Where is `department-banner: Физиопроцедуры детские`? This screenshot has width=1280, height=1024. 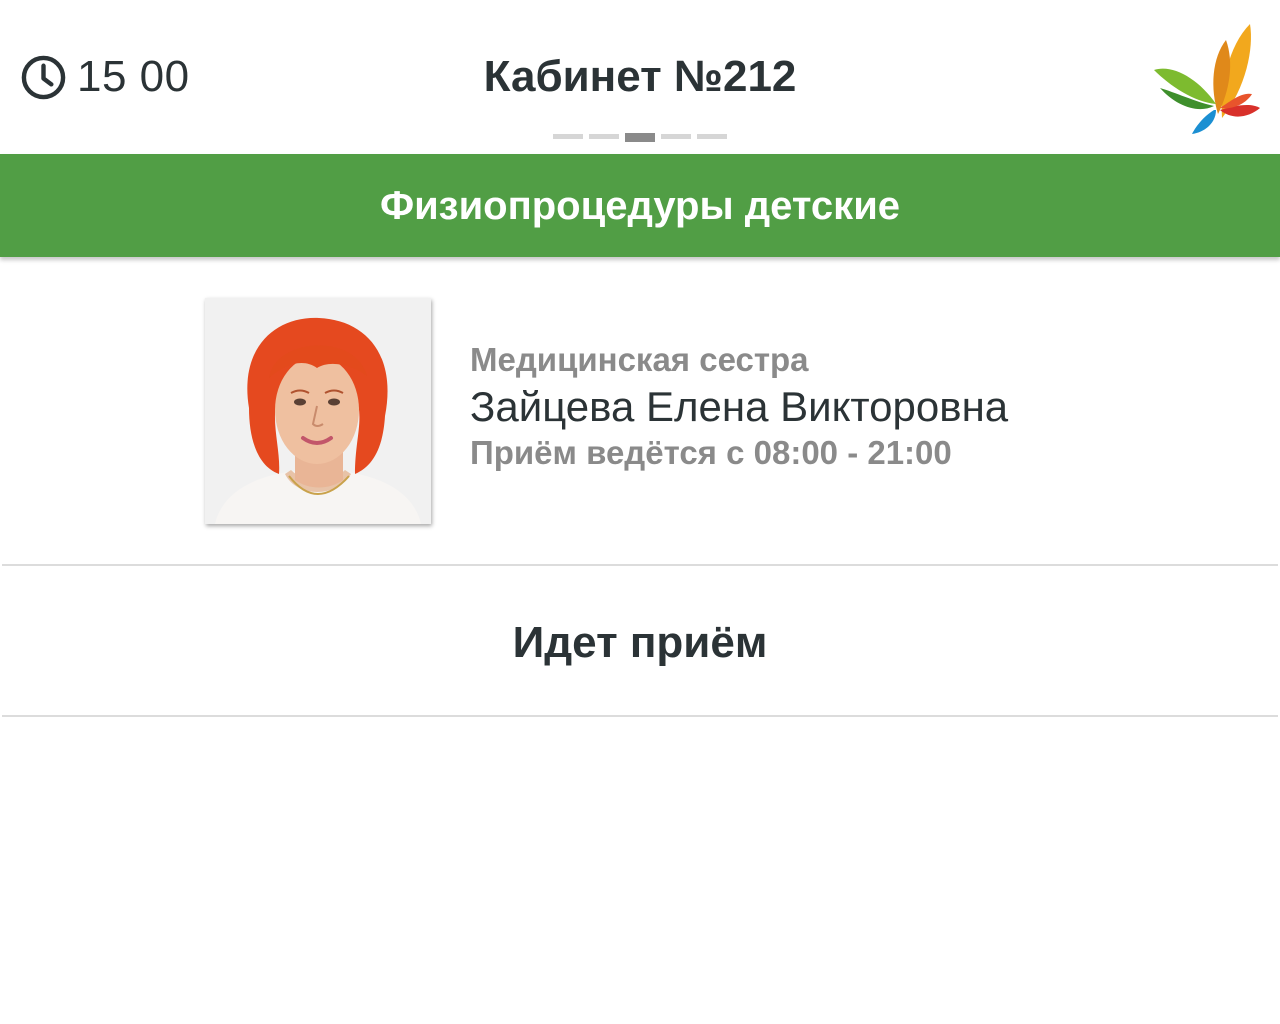 department-banner: Физиопроцедуры детские is located at coordinates (640, 205).